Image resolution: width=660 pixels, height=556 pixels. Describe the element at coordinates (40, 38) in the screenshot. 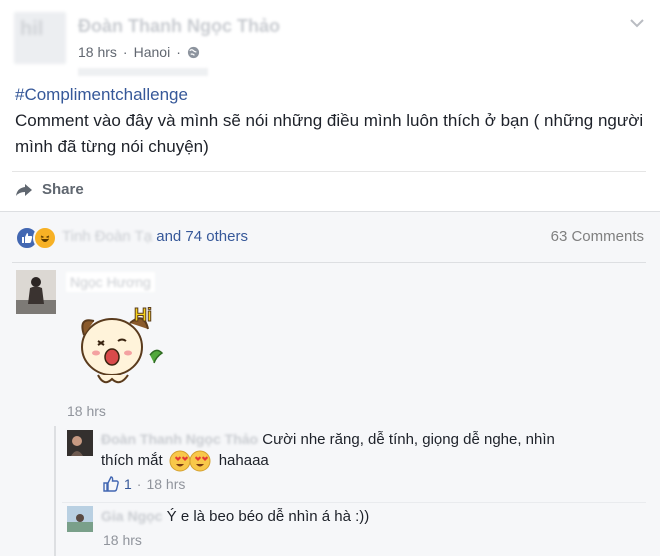

I see `post-author-avatar: hil` at that location.